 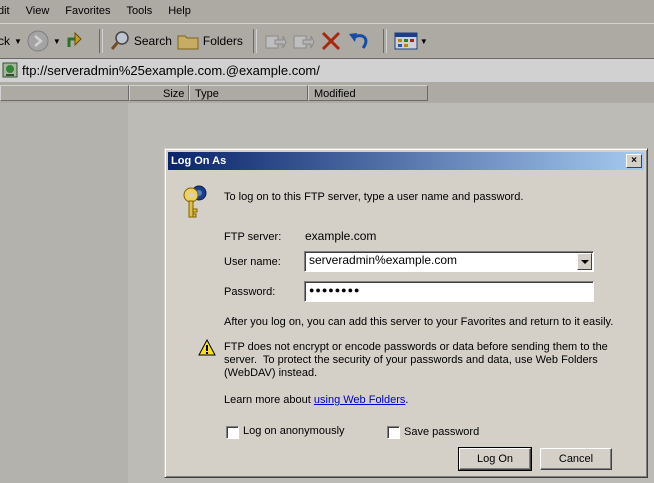 I want to click on list-header: Size Type Modified, so click(x=327, y=94).